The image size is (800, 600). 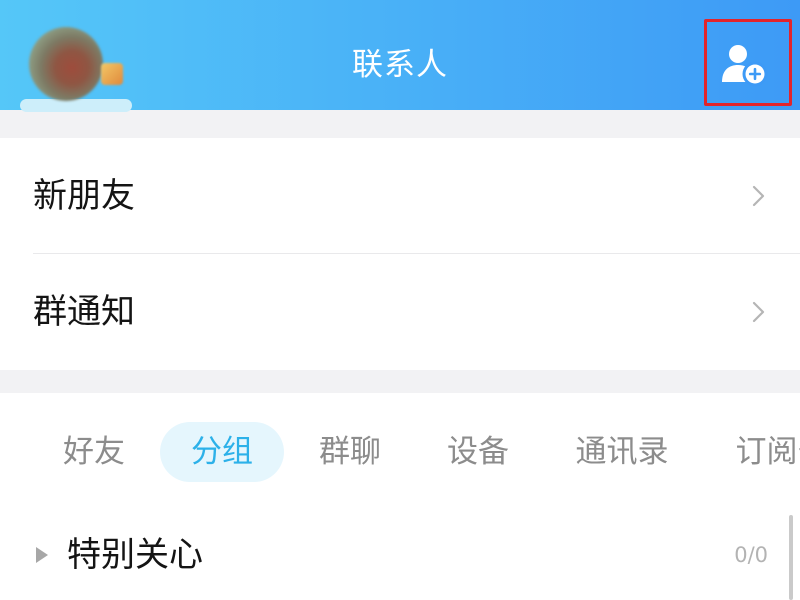 What do you see at coordinates (752, 452) in the screenshot?
I see `tab-subscriptions: 订阅号` at bounding box center [752, 452].